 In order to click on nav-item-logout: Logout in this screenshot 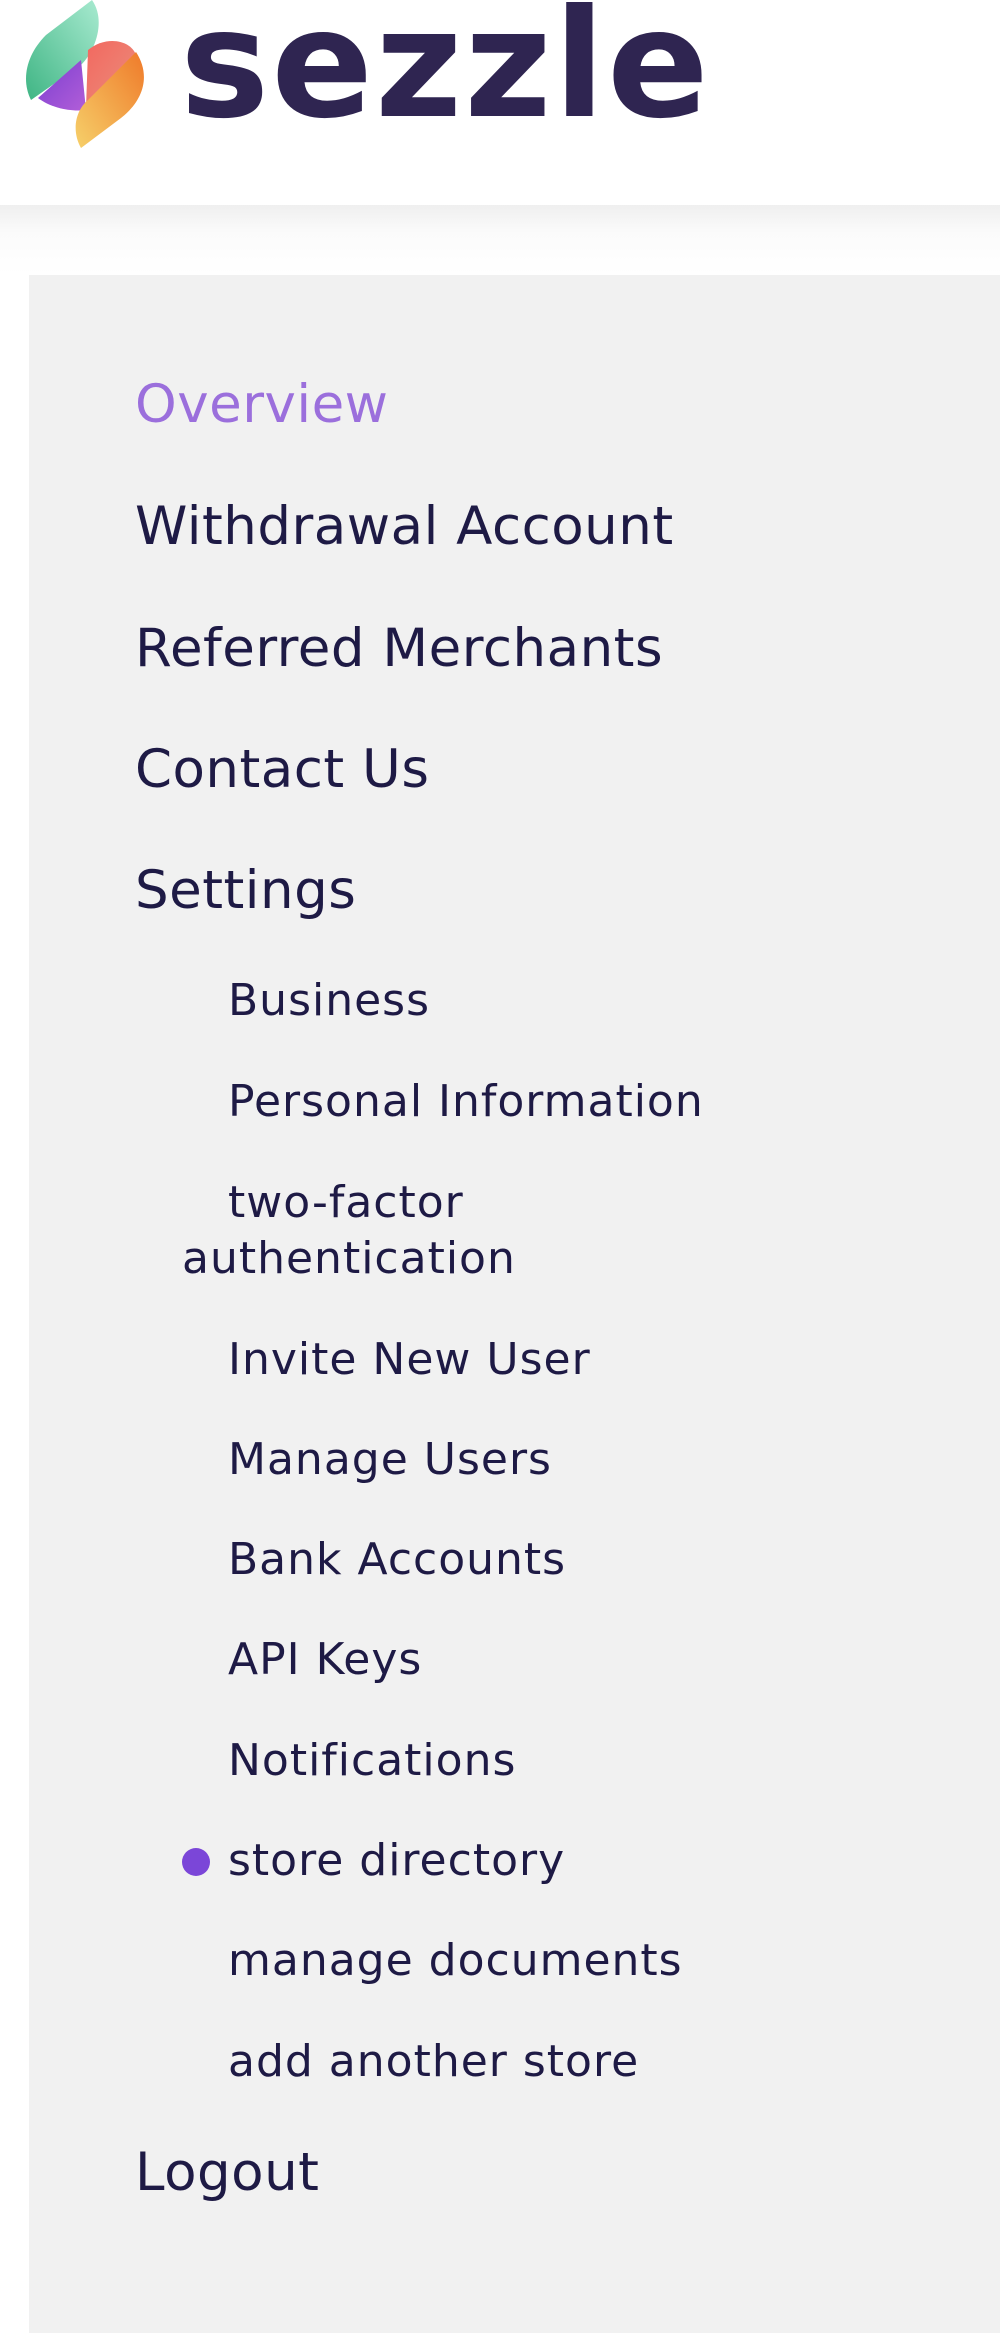, I will do `click(227, 2173)`.